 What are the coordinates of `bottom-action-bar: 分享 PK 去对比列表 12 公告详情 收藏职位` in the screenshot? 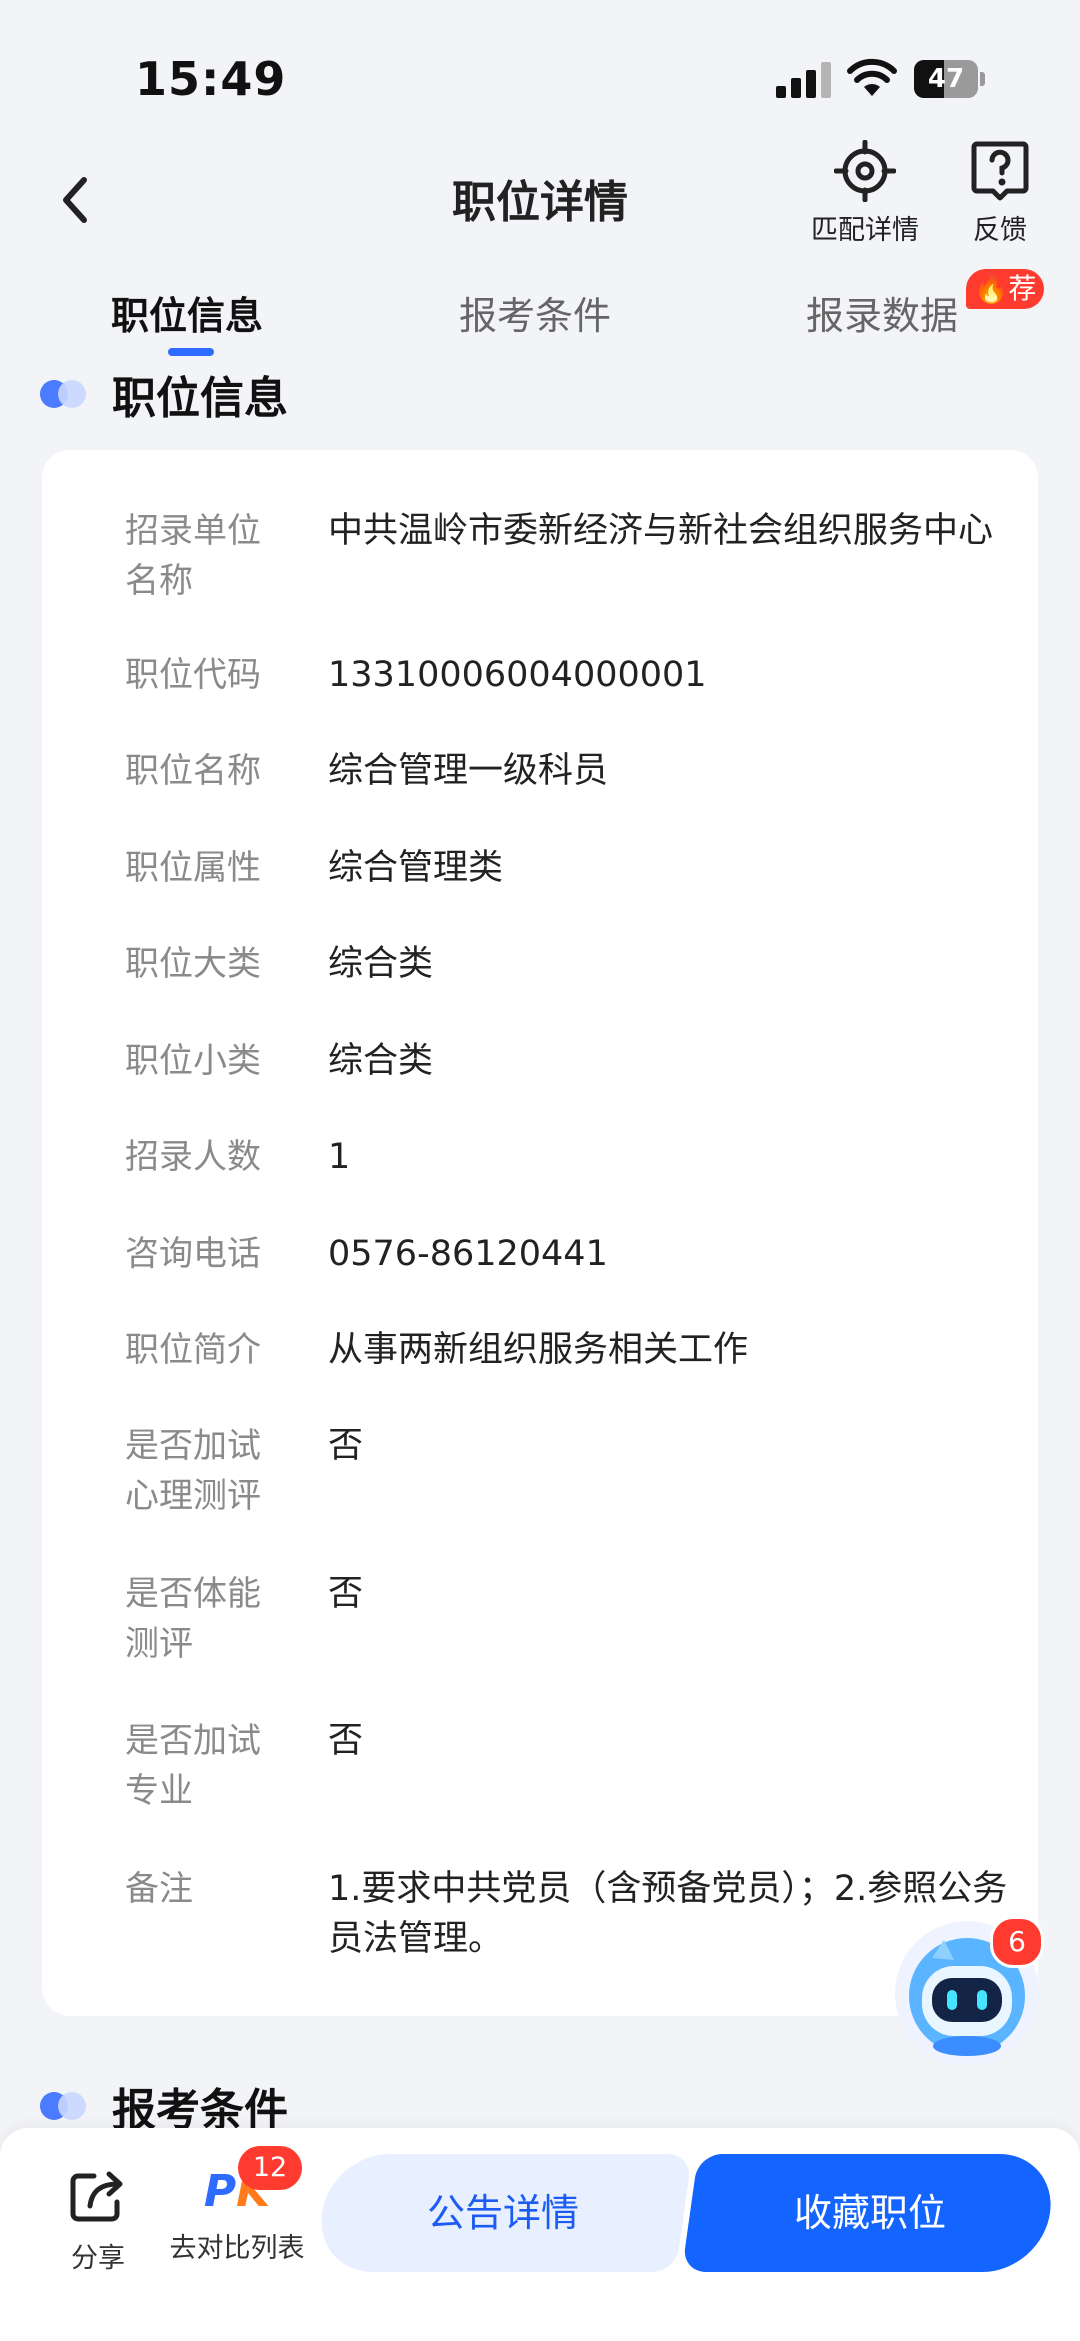 It's located at (540, 2234).